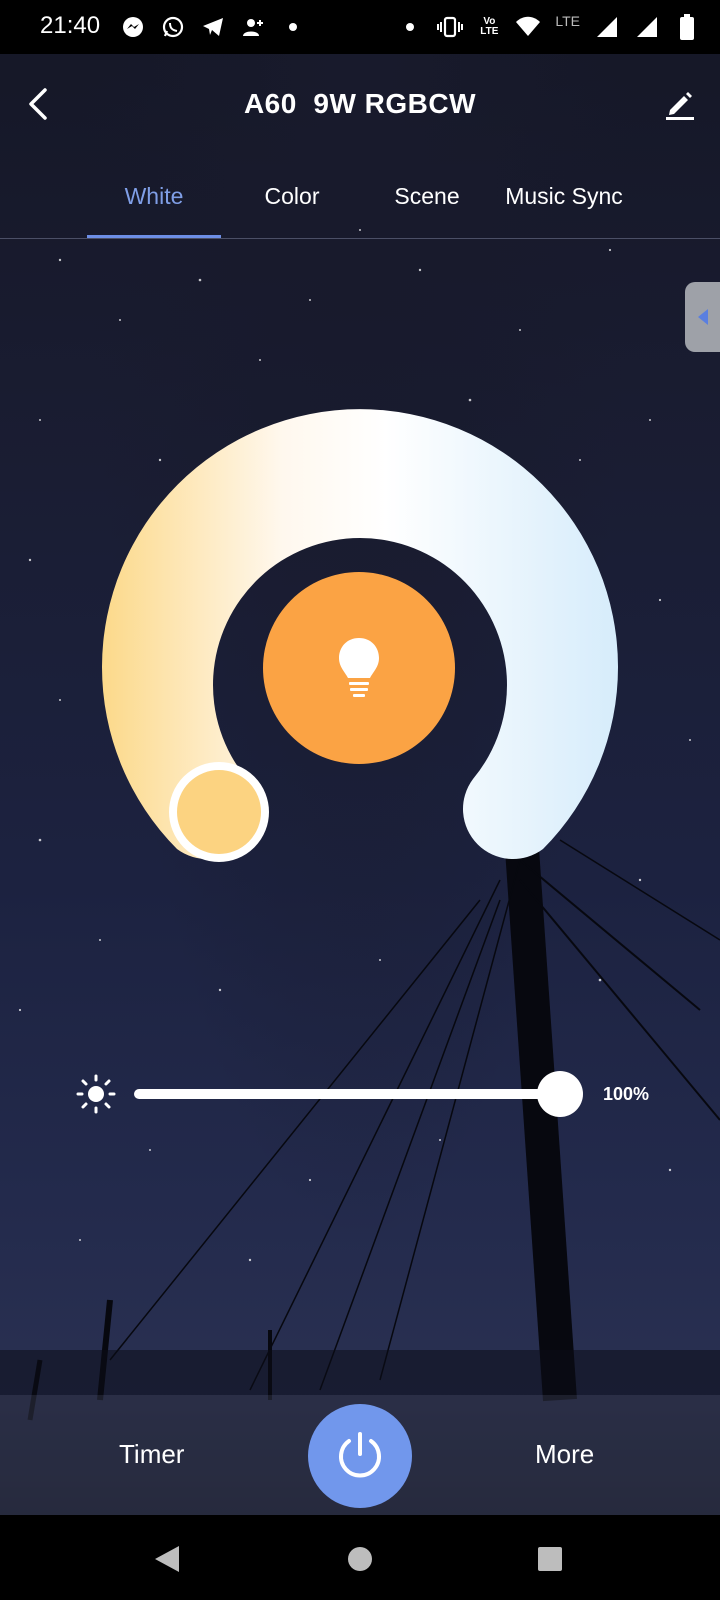  Describe the element at coordinates (96, 1094) in the screenshot. I see `sun-icon` at that location.